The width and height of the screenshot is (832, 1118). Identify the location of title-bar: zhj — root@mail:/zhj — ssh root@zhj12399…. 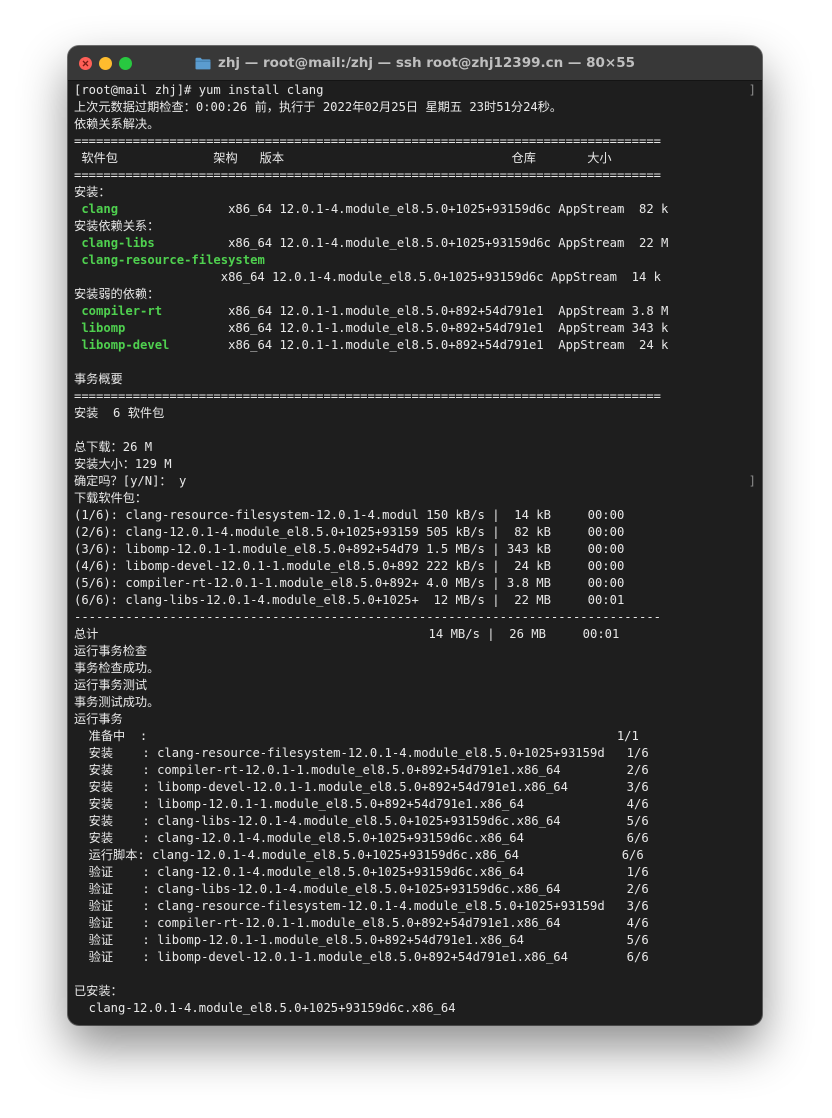
(415, 63).